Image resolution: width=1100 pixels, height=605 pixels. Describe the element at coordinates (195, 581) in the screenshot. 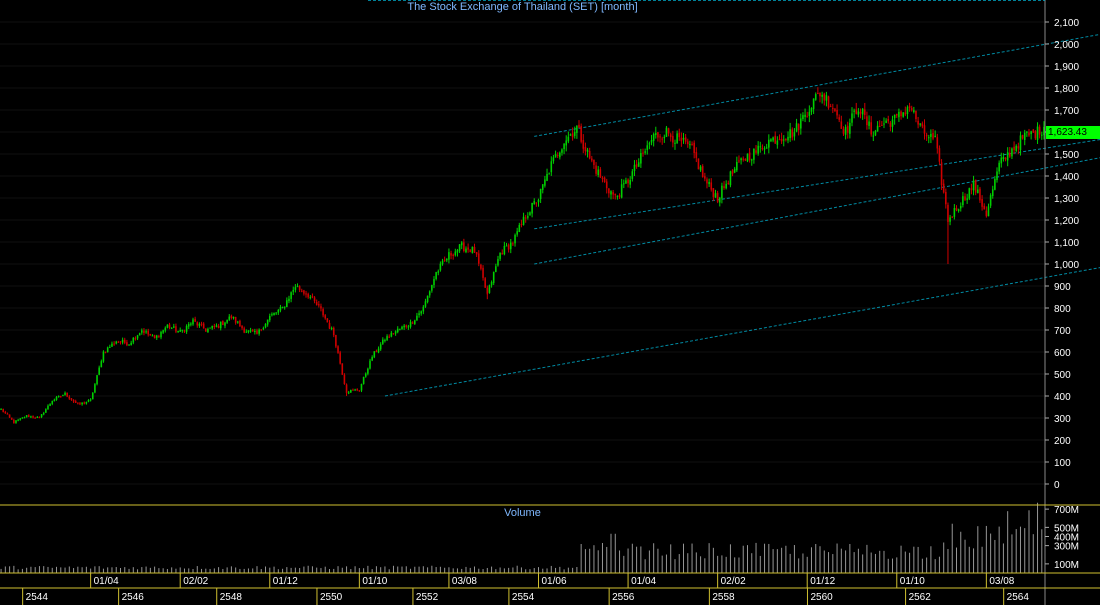

I see `month-label: 02/02` at that location.